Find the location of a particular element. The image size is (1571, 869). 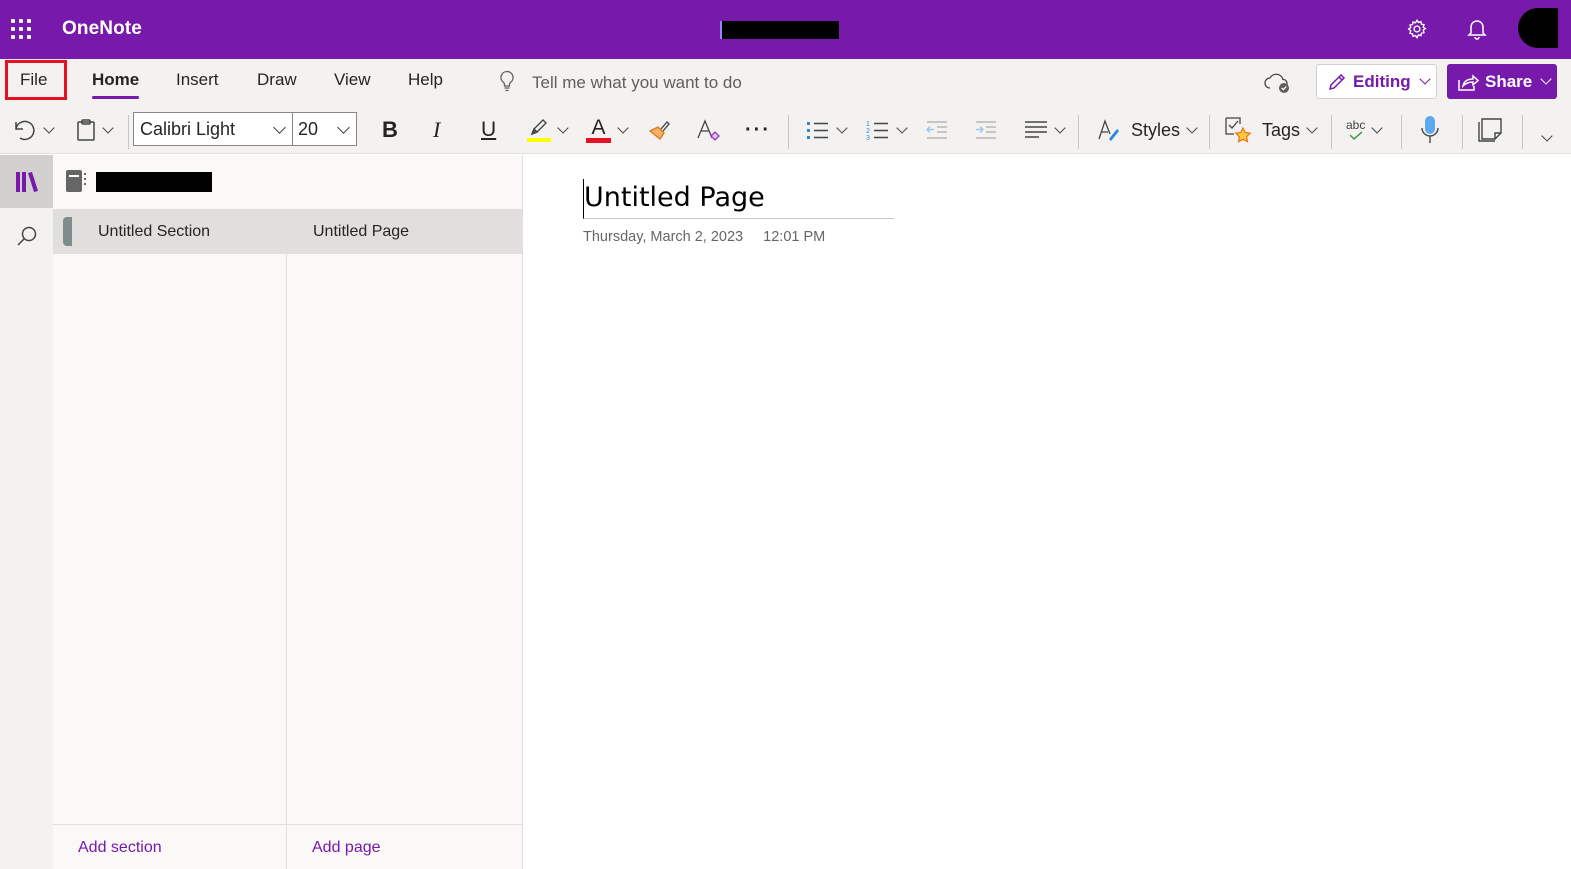

page-metadata: Thursday, March 2, 2023 12:01 PM is located at coordinates (704, 237).